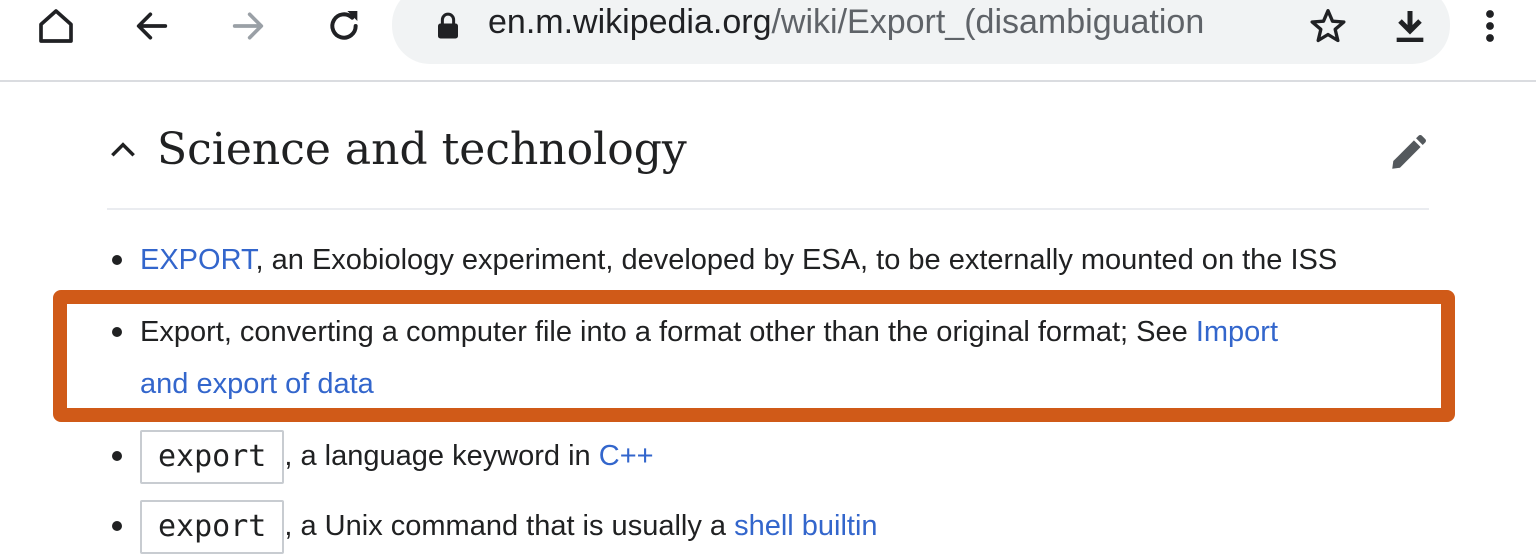 This screenshot has width=1536, height=554. I want to click on item-text: , a language keyword in, so click(441, 456).